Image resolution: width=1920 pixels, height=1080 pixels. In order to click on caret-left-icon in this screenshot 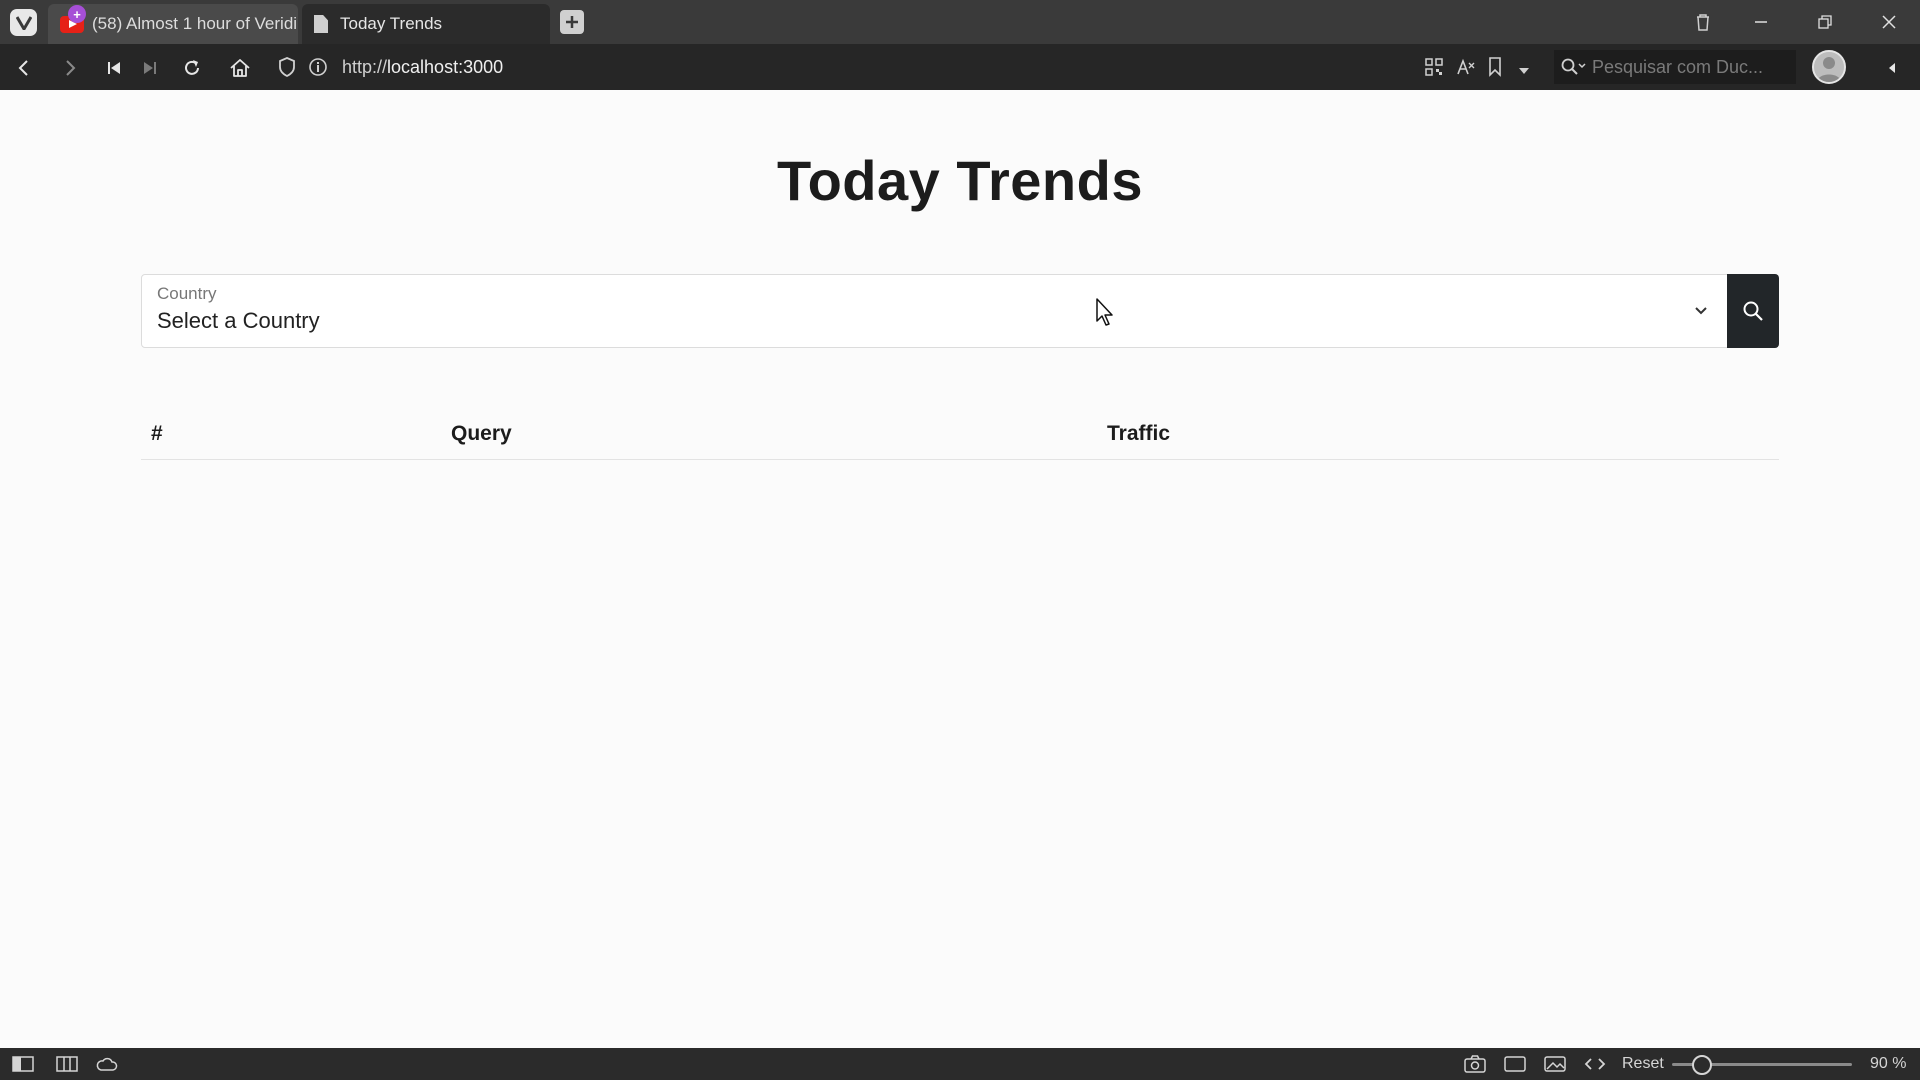, I will do `click(1892, 68)`.